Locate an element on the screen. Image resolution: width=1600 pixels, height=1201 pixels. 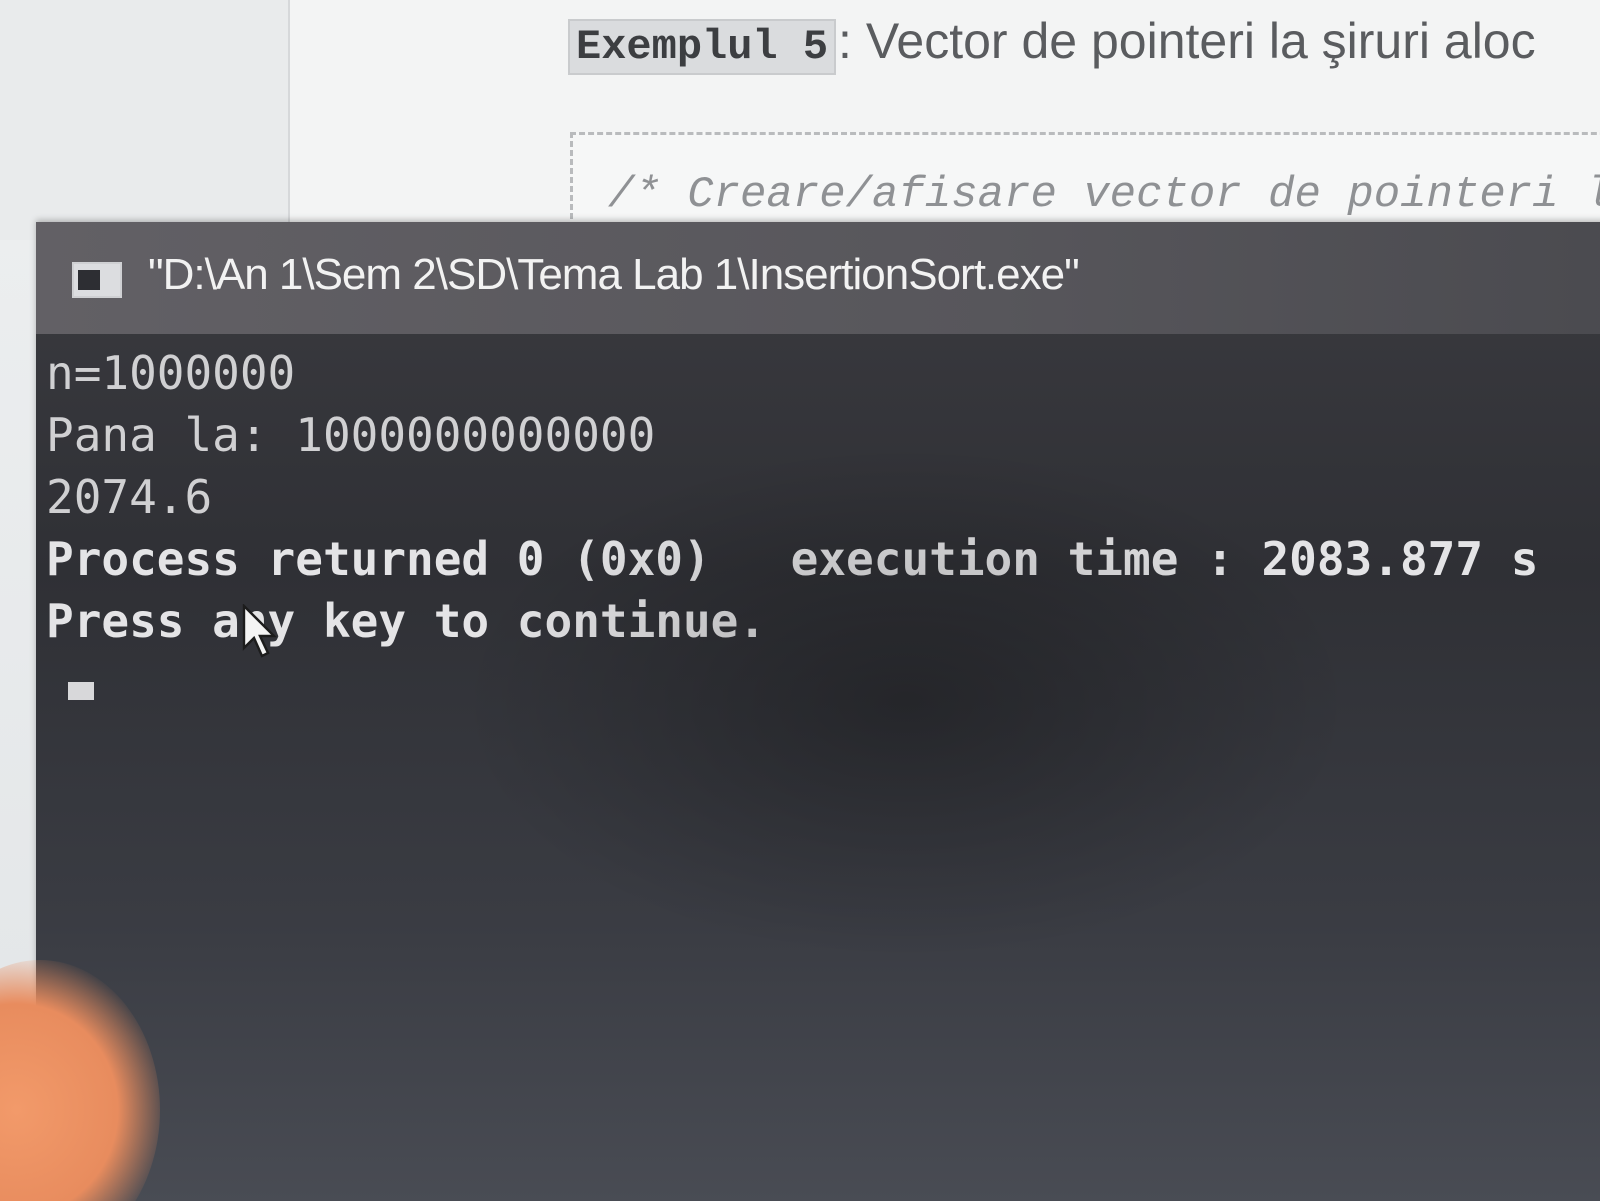
text-cursor is located at coordinates (81, 691).